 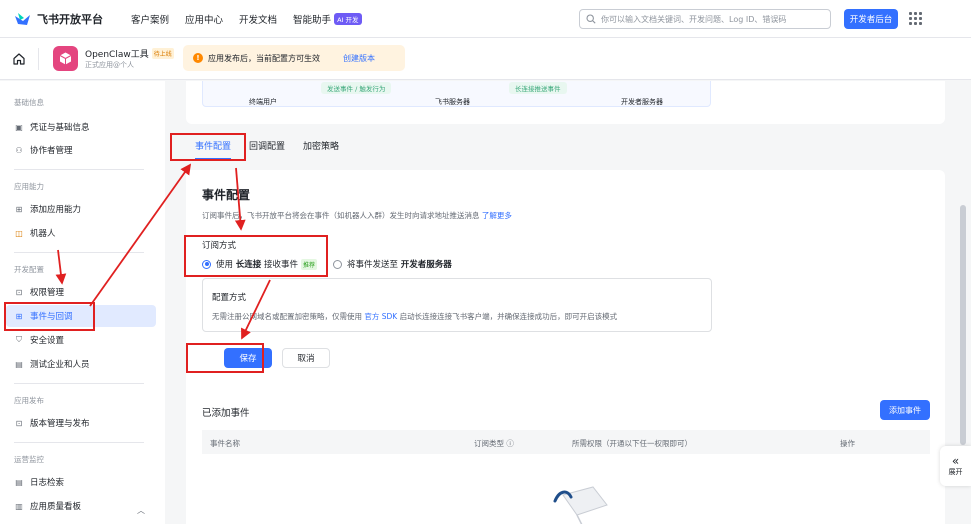 What do you see at coordinates (19, 292) in the screenshot?
I see `lock-icon: ⊡` at bounding box center [19, 292].